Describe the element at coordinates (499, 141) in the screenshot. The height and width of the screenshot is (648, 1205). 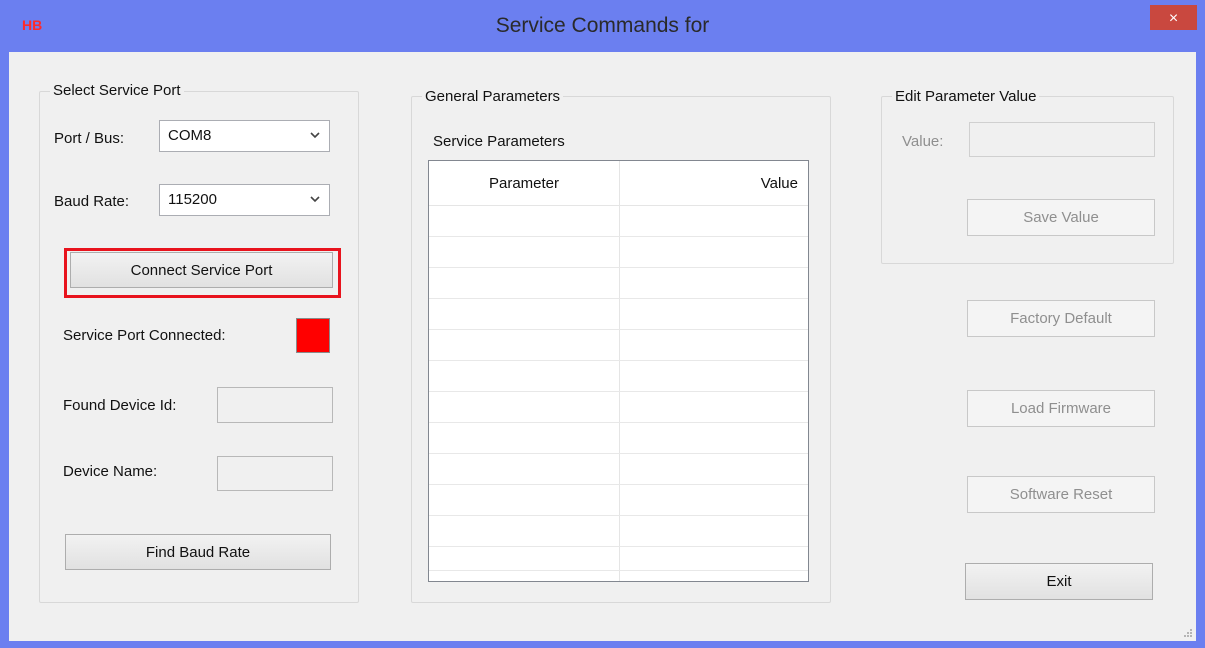
I see `service-parameters-label: Service Parameters` at that location.